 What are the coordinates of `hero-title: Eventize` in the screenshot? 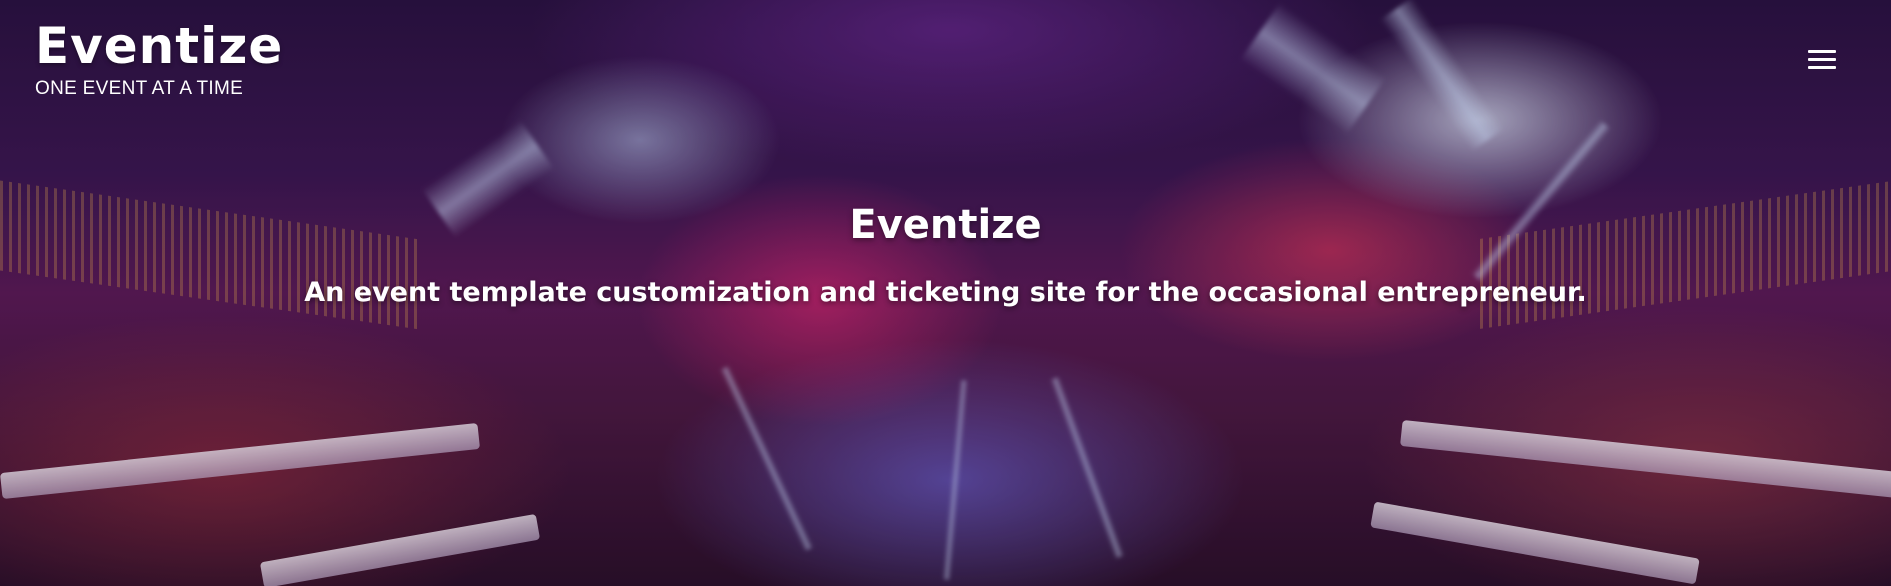 It's located at (945, 225).